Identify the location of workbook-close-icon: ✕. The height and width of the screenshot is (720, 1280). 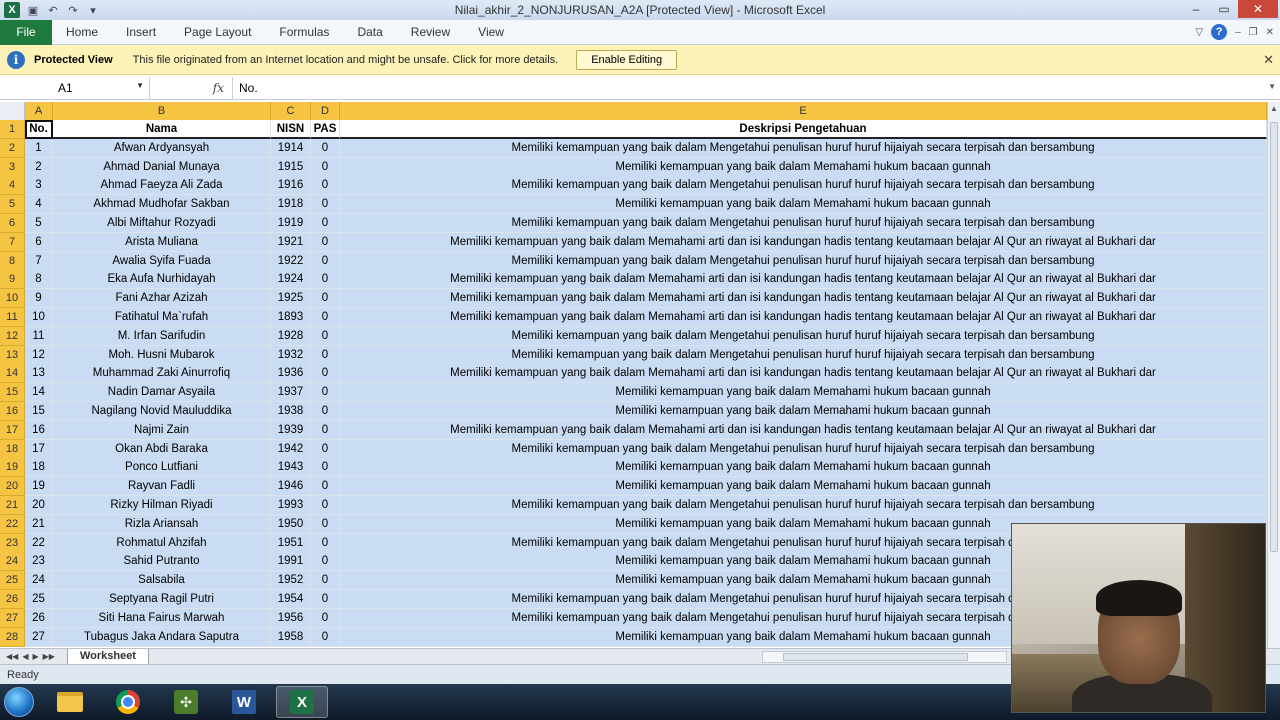
(1270, 32).